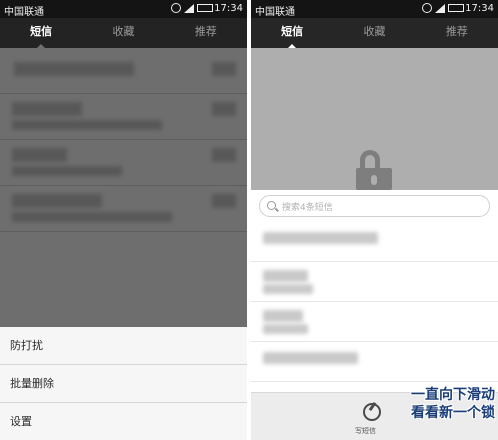  Describe the element at coordinates (374, 206) in the screenshot. I see `search-input: 搜索4条短信` at that location.